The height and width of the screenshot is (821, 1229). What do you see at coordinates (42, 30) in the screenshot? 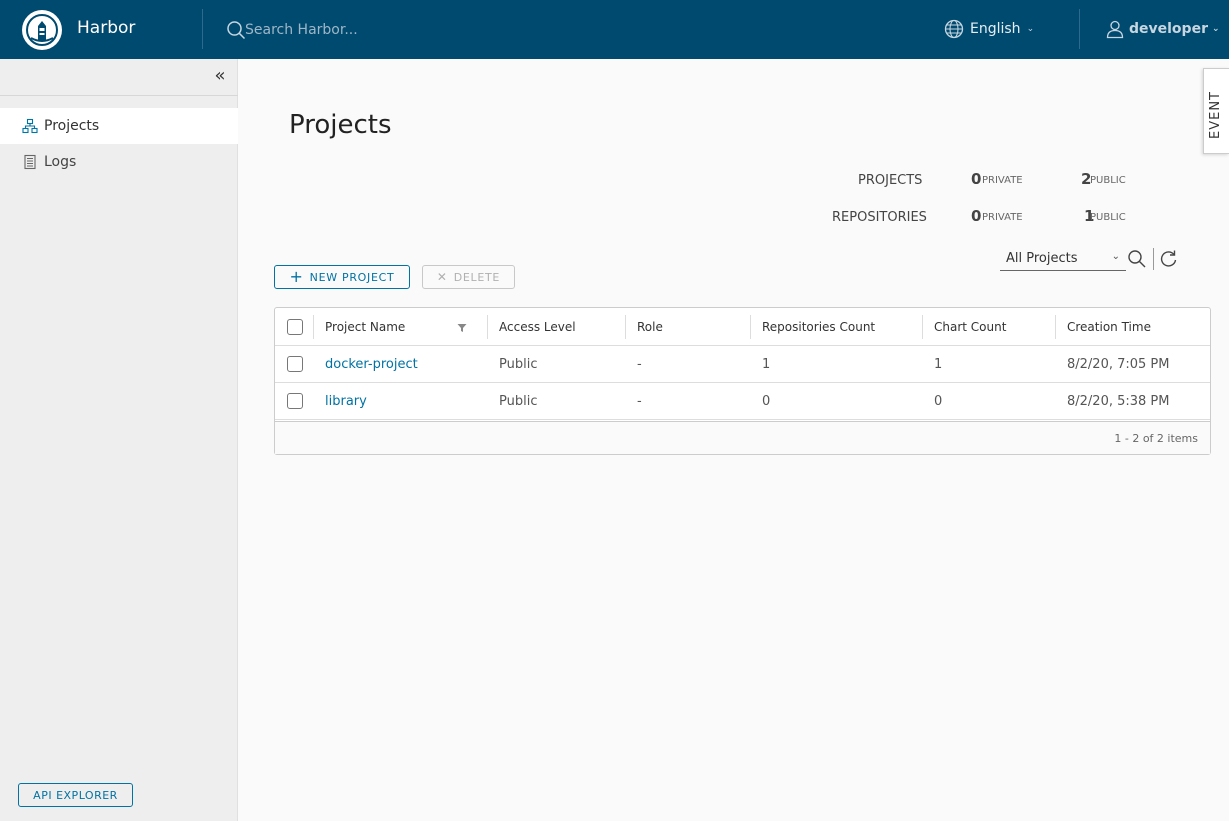
I see `harbor-logo` at bounding box center [42, 30].